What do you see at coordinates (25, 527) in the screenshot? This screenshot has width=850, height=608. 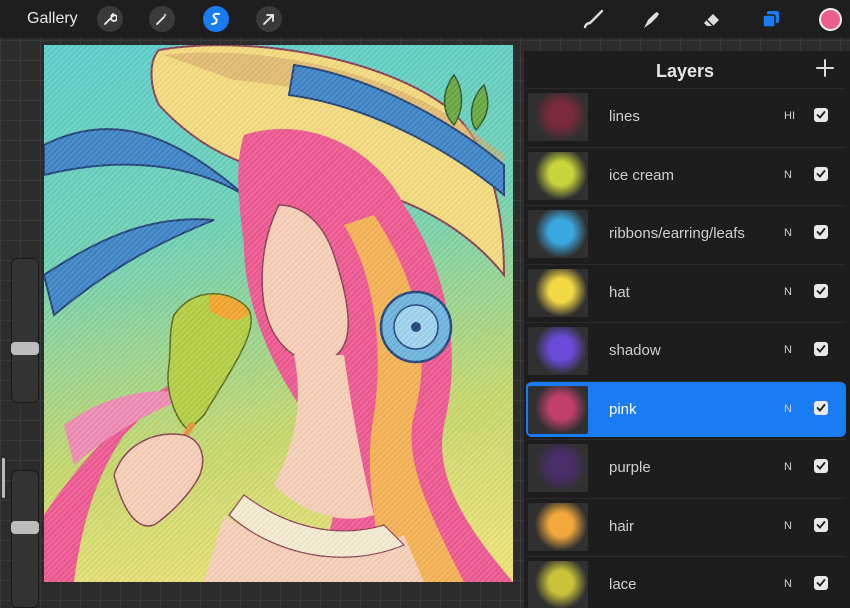 I see `opacity-slider-thumb` at bounding box center [25, 527].